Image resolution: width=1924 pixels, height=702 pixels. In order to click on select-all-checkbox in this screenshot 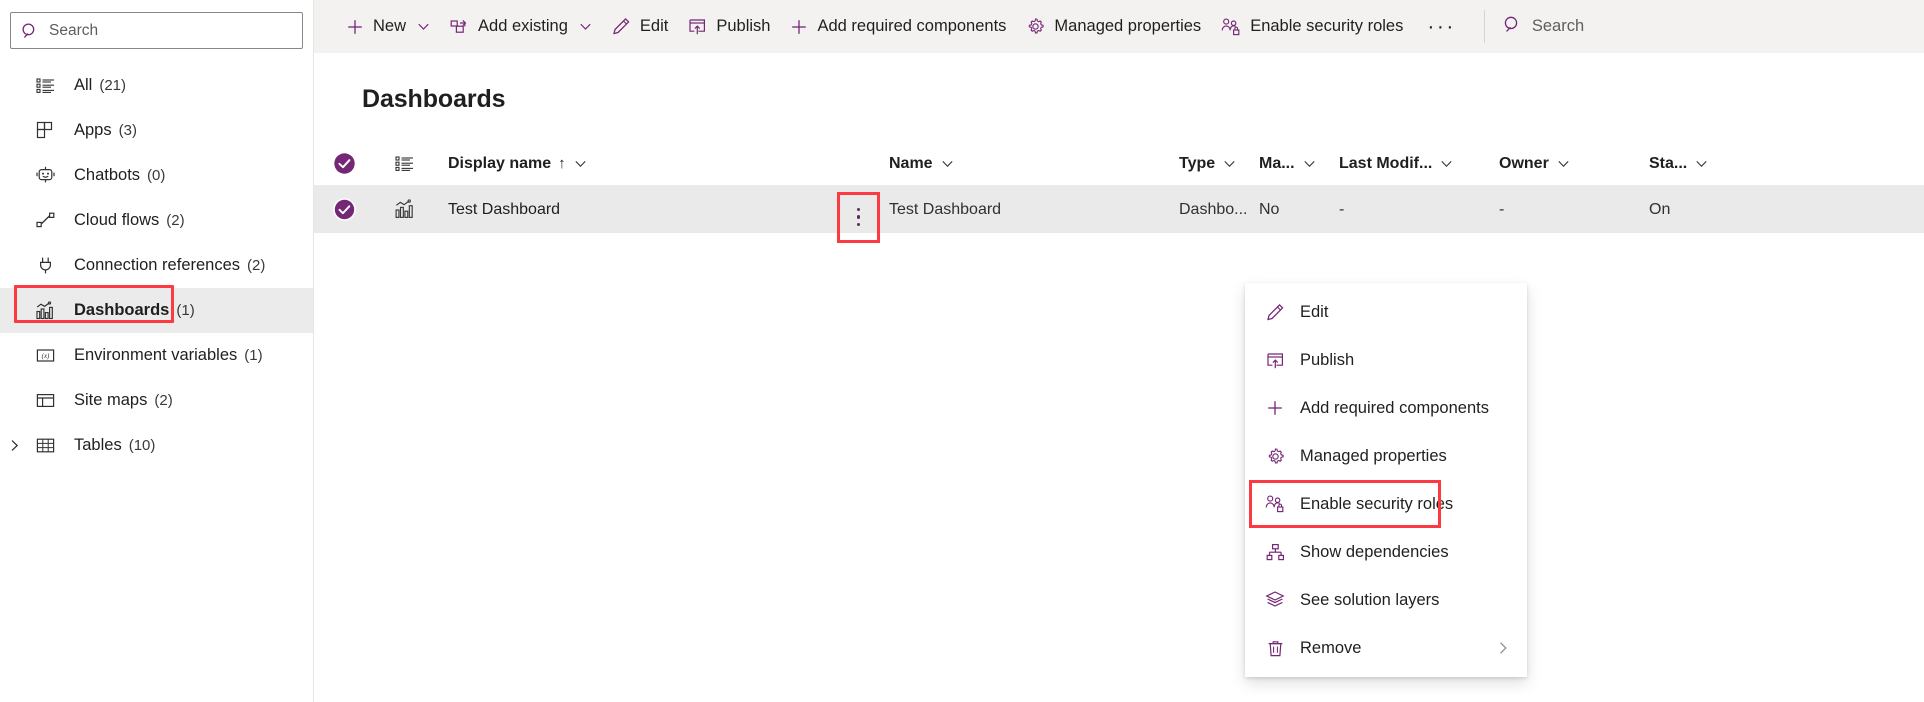, I will do `click(344, 163)`.